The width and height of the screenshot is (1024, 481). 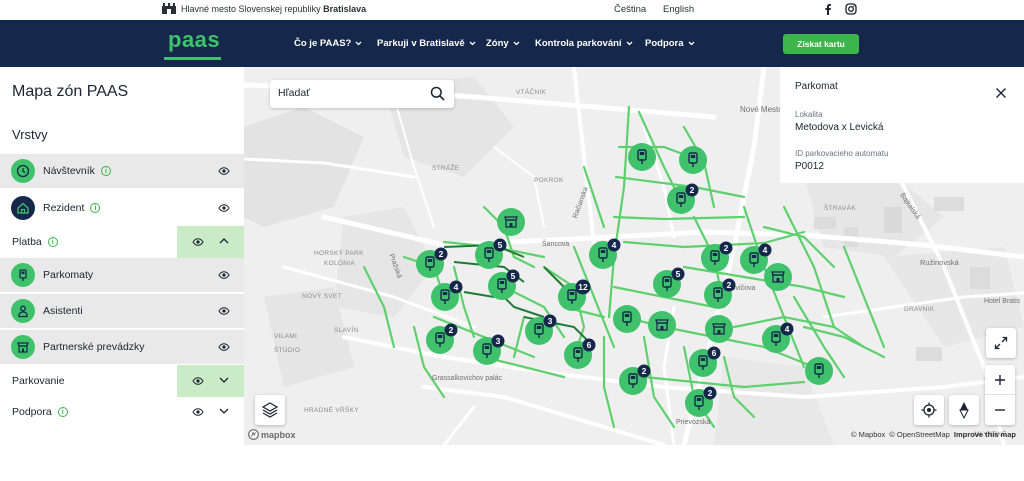 I want to click on layer-label-asistenti: Asistenti, so click(x=63, y=311).